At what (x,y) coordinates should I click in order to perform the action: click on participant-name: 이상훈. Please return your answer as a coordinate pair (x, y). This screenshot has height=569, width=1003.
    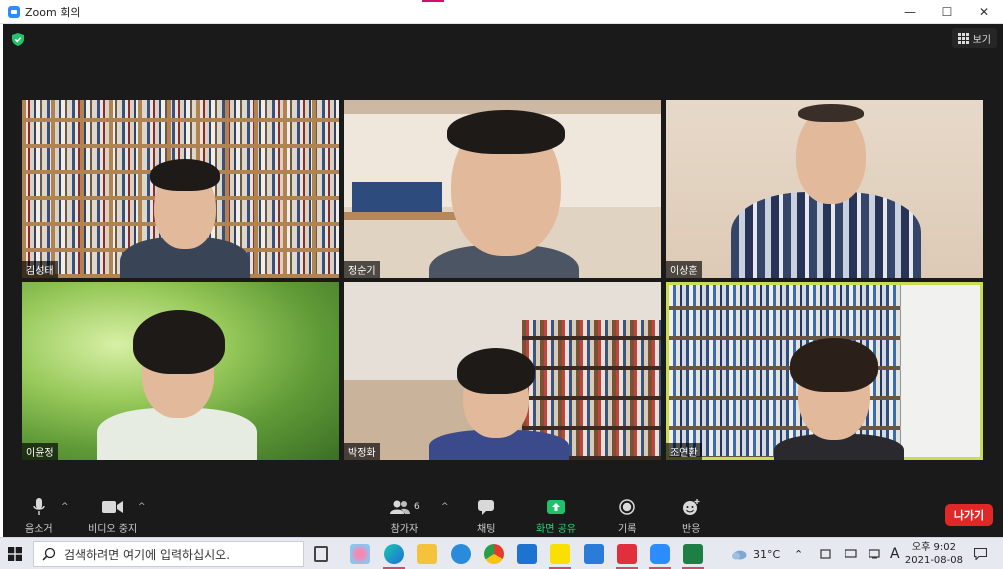
    Looking at the image, I should click on (684, 269).